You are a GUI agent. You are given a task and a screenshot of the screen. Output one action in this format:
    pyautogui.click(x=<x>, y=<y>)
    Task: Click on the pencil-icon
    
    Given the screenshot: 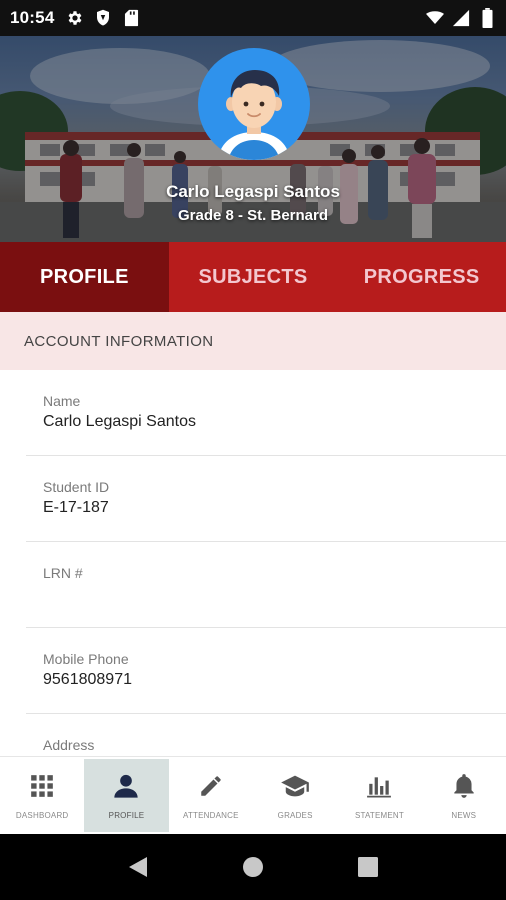 What is the action you would take?
    pyautogui.click(x=211, y=786)
    